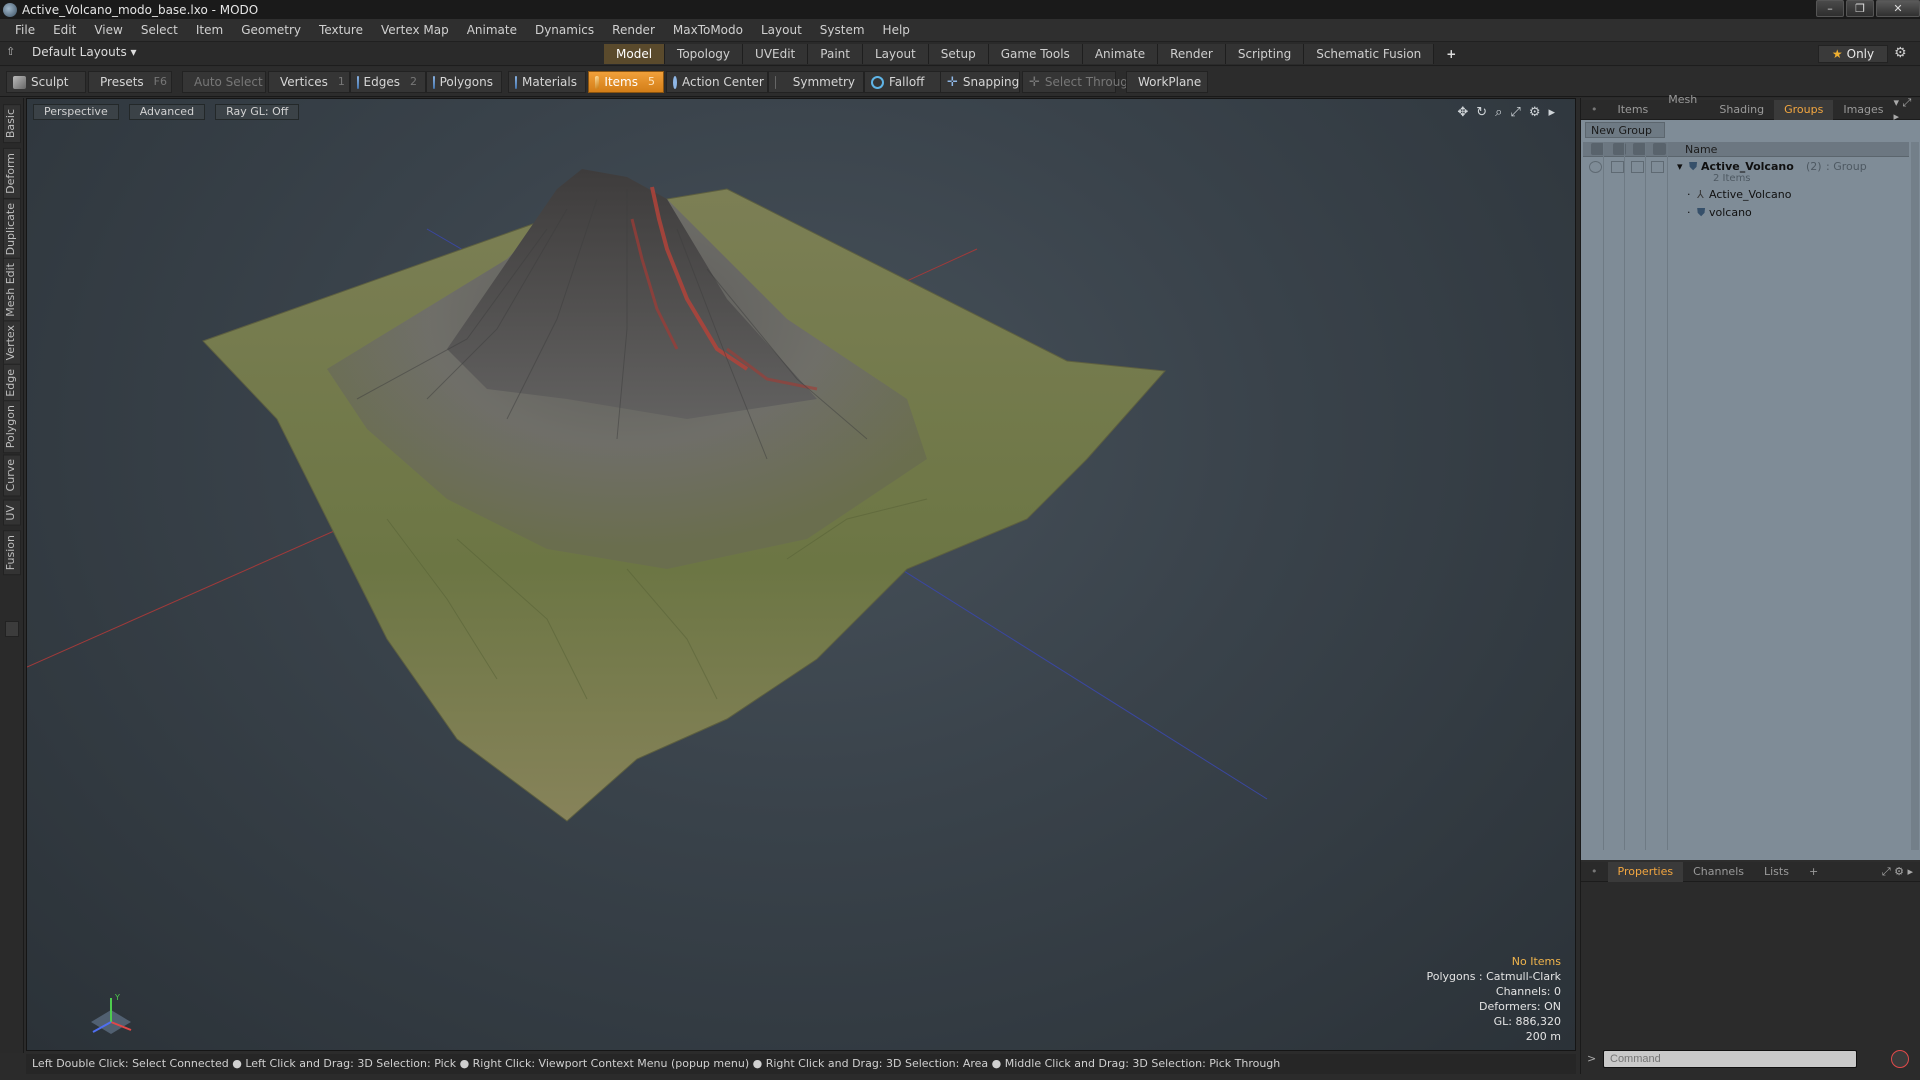  Describe the element at coordinates (1701, 149) in the screenshot. I see `name-column-header: Name` at that location.